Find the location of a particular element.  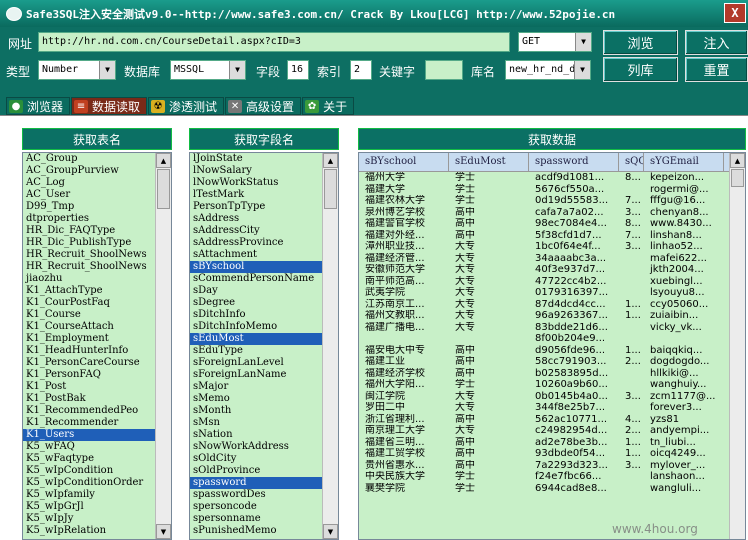

list-item: sAddressCity is located at coordinates (264, 231).